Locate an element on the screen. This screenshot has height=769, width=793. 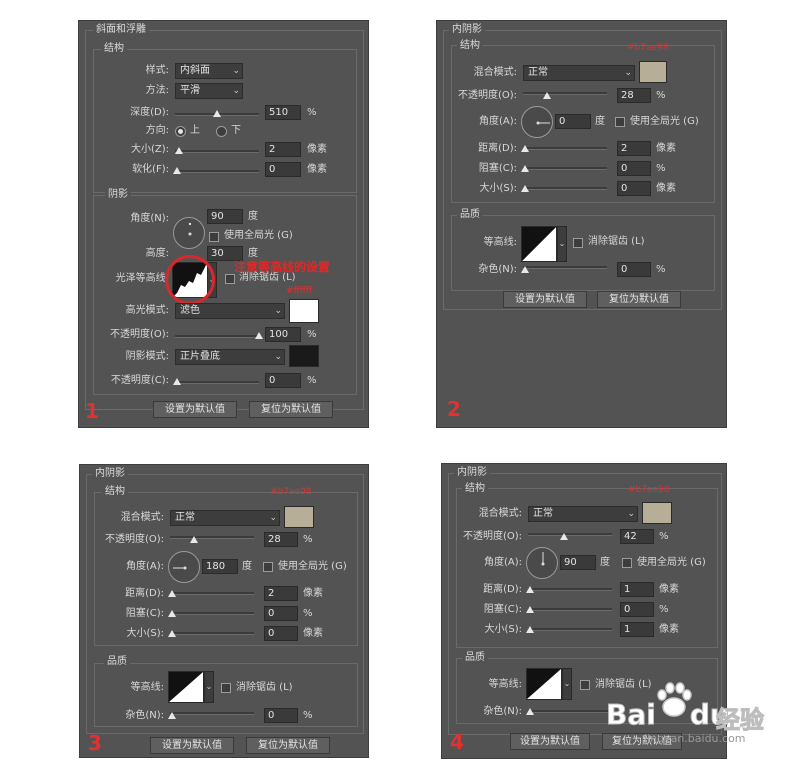
highlight-color-swatch is located at coordinates (304, 311).